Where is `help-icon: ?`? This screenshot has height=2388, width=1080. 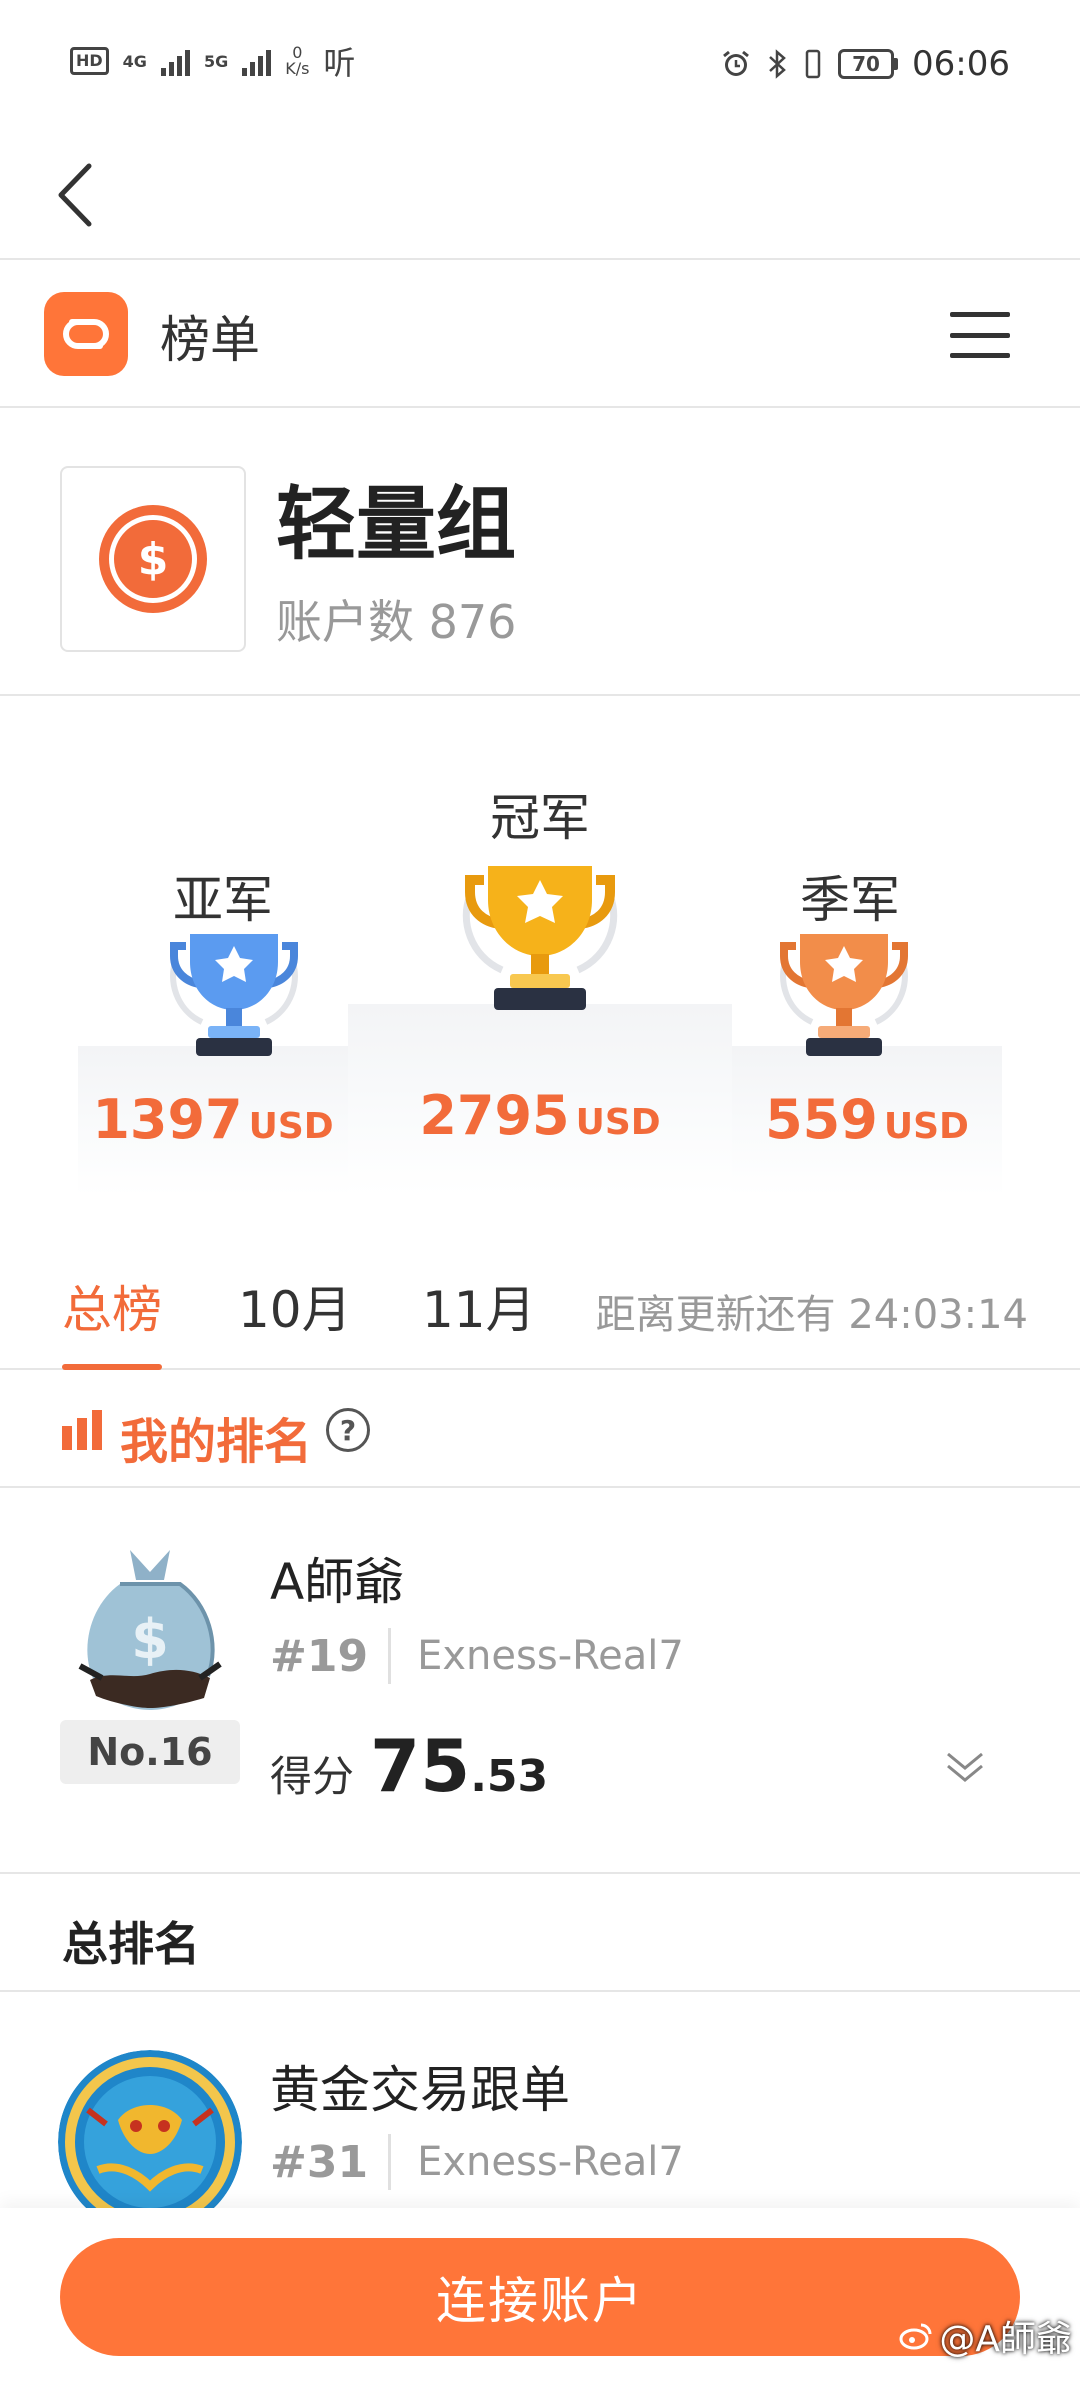
help-icon: ? is located at coordinates (348, 1430).